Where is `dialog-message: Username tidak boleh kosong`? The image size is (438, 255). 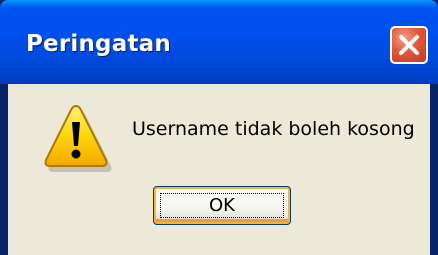
dialog-message: Username tidak boleh kosong is located at coordinates (273, 129).